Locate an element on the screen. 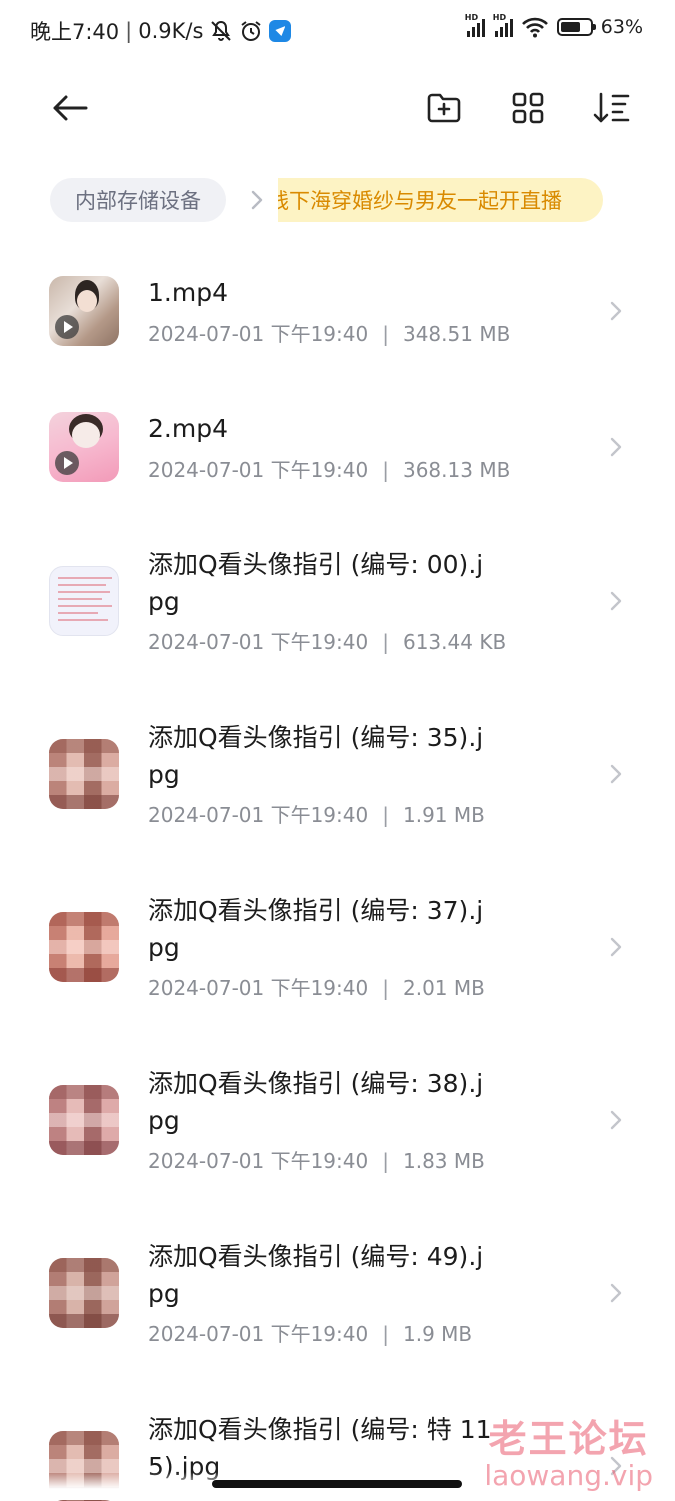  file-name: 添加Q看头像指引 (编号: 38).jpg is located at coordinates (316, 1102).